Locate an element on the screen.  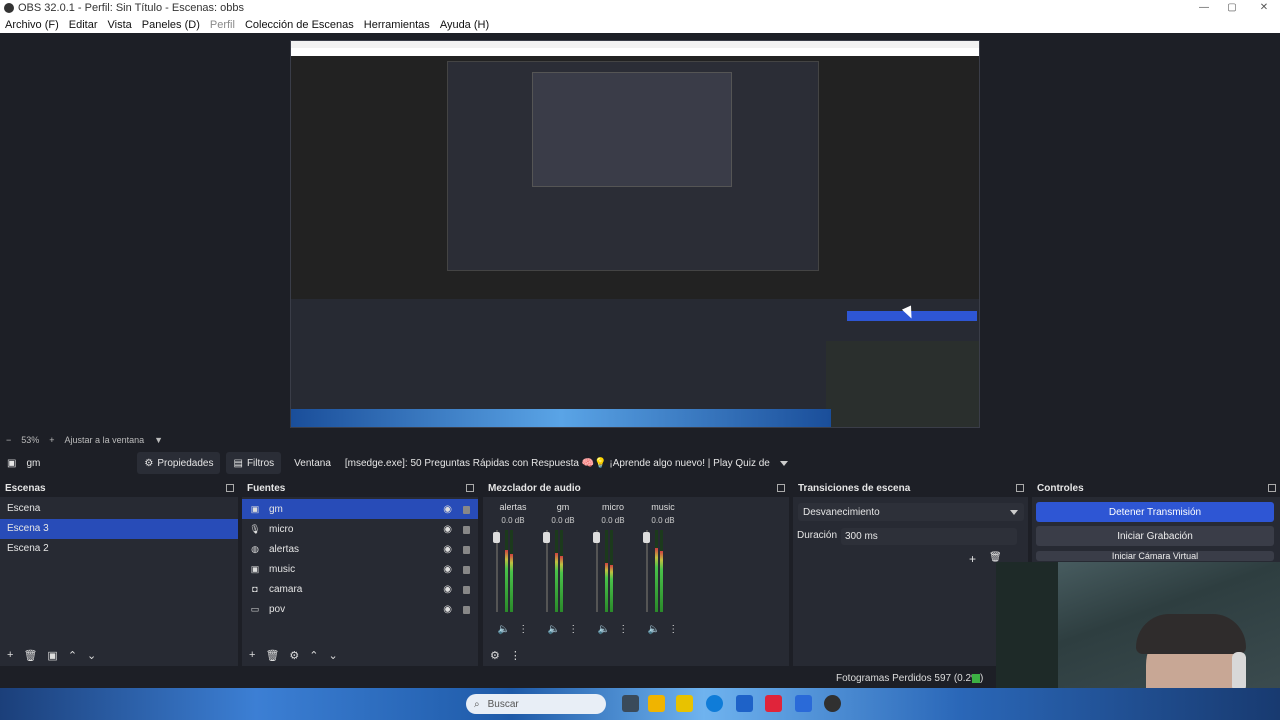
add-scene-icon: + is located at coordinates (10, 655).